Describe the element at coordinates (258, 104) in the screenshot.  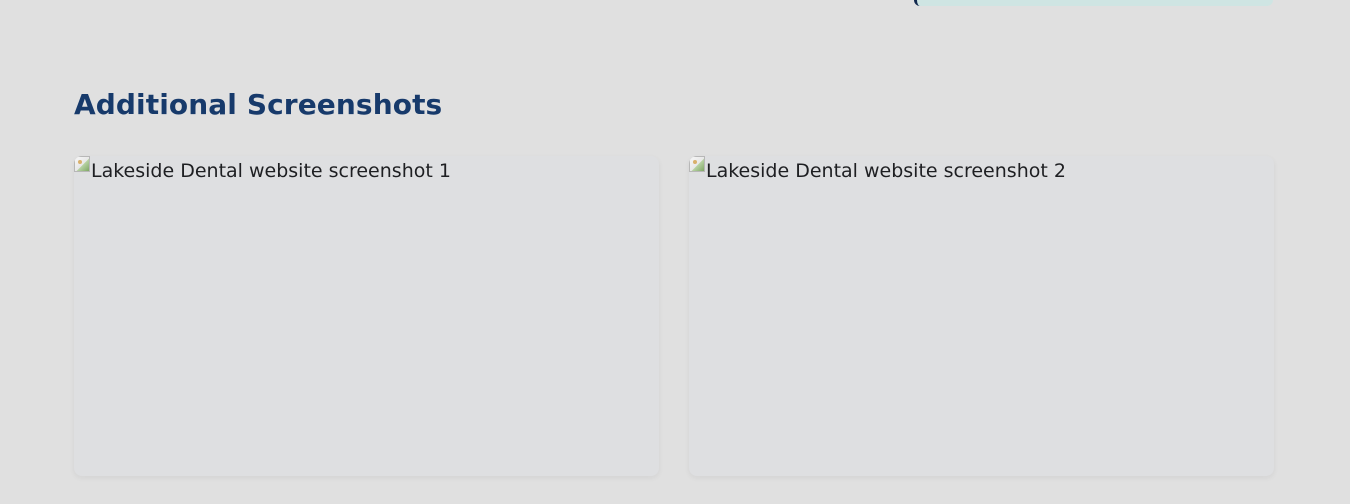
I see `section-title: Additional Screenshots` at that location.